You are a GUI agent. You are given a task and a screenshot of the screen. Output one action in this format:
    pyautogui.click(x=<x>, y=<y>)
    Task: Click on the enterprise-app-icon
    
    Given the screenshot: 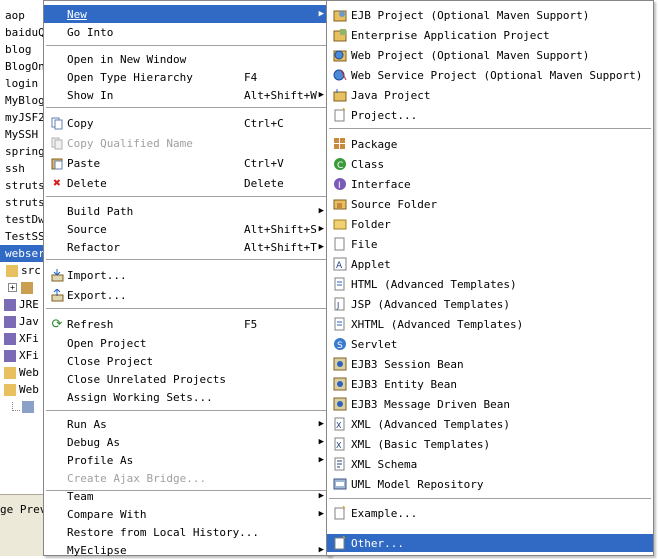 What is the action you would take?
    pyautogui.click(x=340, y=35)
    